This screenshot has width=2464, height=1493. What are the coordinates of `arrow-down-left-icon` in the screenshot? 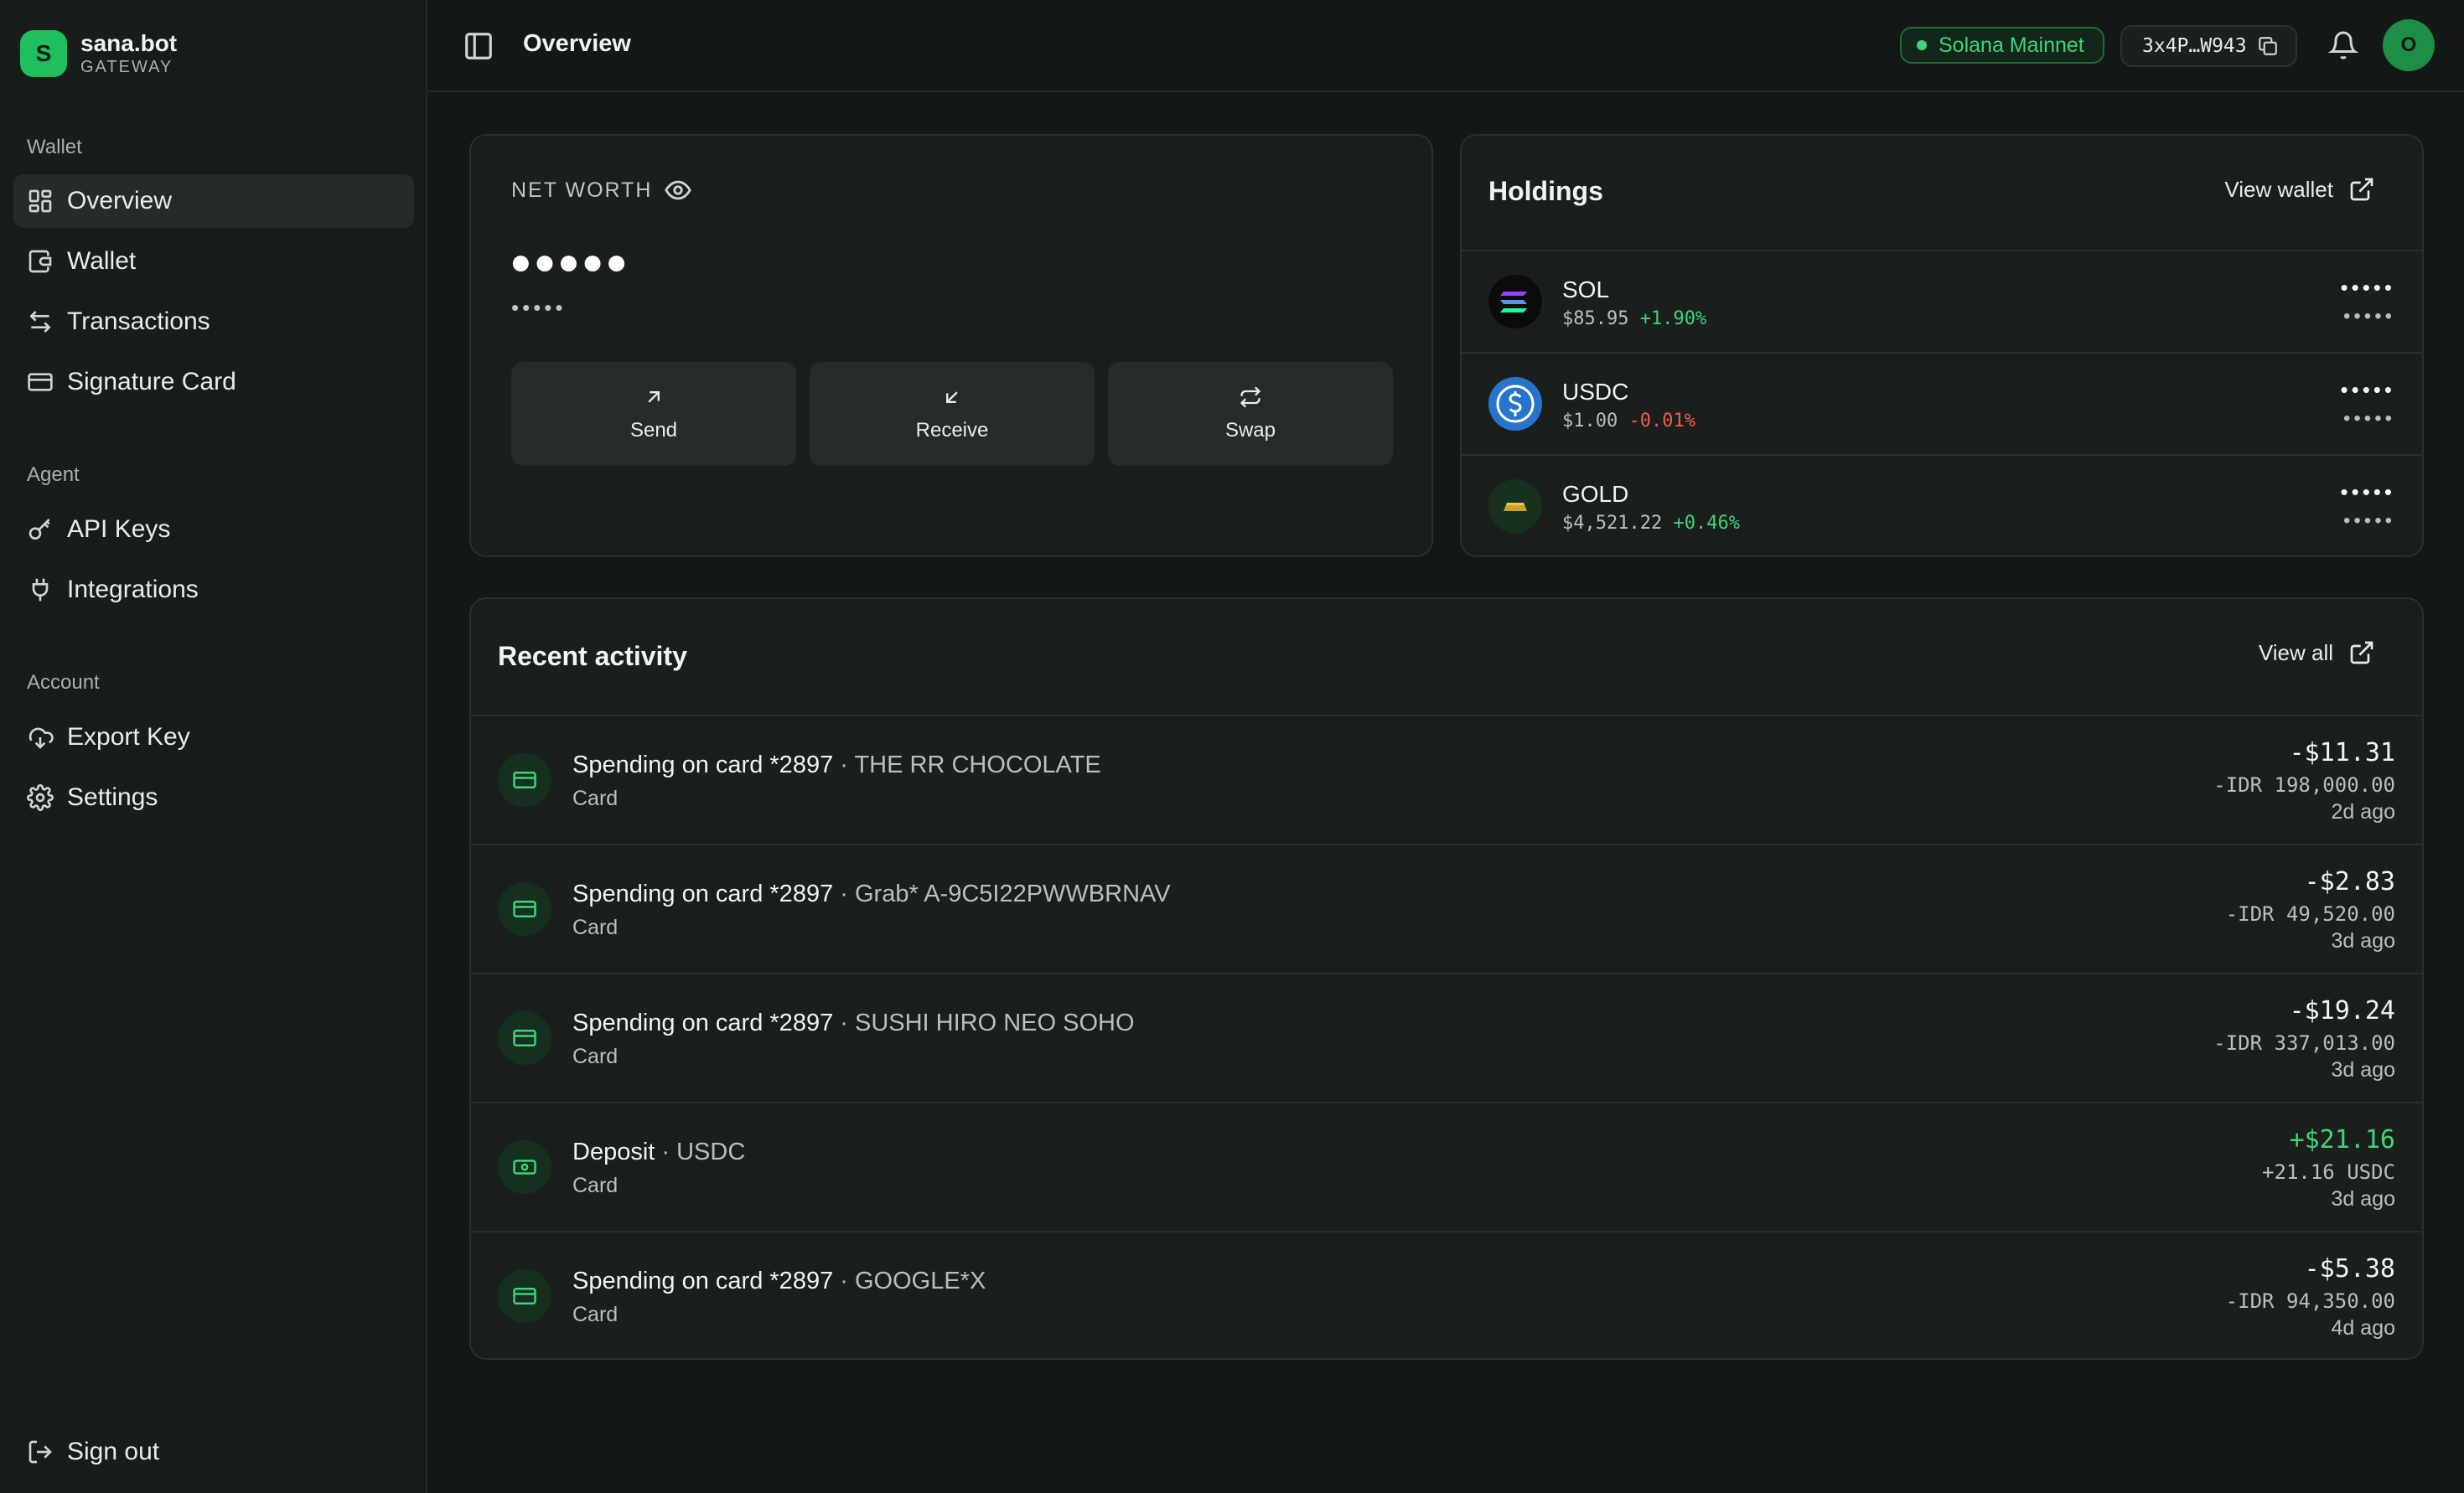 It's located at (952, 397).